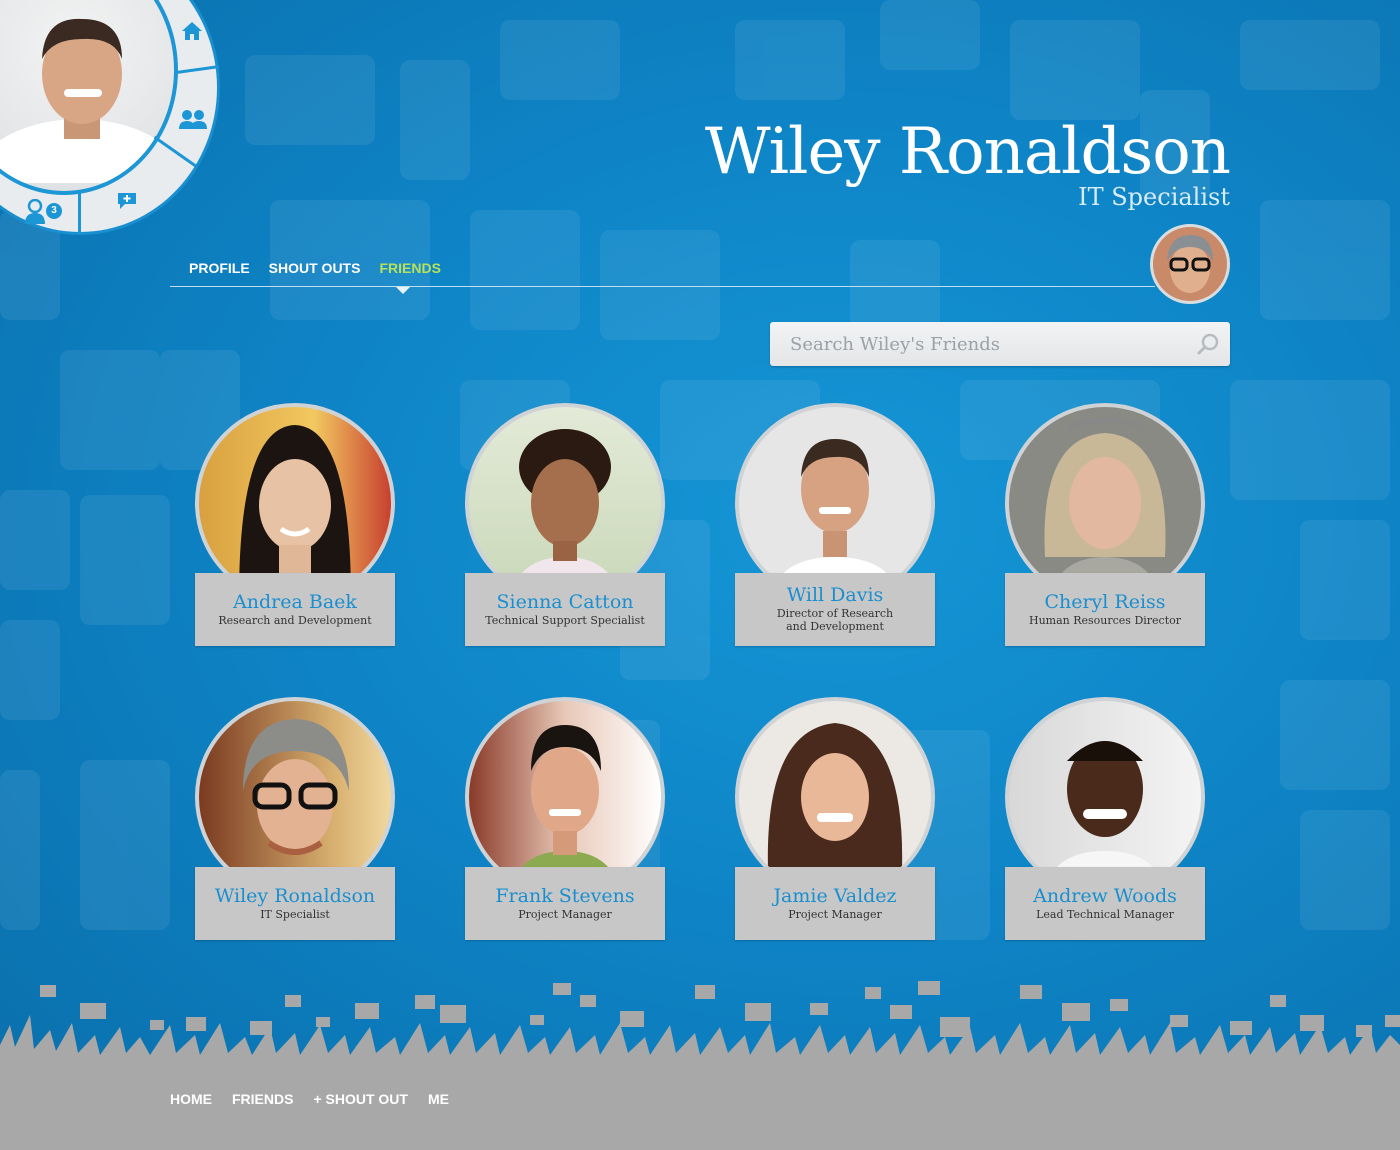 This screenshot has height=1150, width=1400. What do you see at coordinates (1105, 620) in the screenshot?
I see `friend-role: Human Resources Director` at bounding box center [1105, 620].